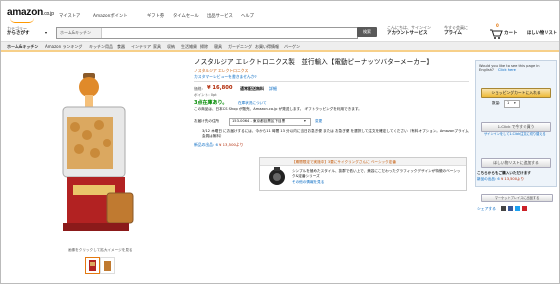 Image resolution: width=560 pixels, height=284 pixels. What do you see at coordinates (247, 16) in the screenshot?
I see `nav-link-help: ヘルプ` at bounding box center [247, 16].